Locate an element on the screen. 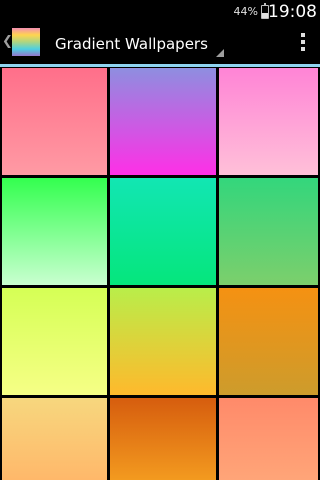 This screenshot has height=480, width=320. wallpaper-tile-light-pink is located at coordinates (268, 121).